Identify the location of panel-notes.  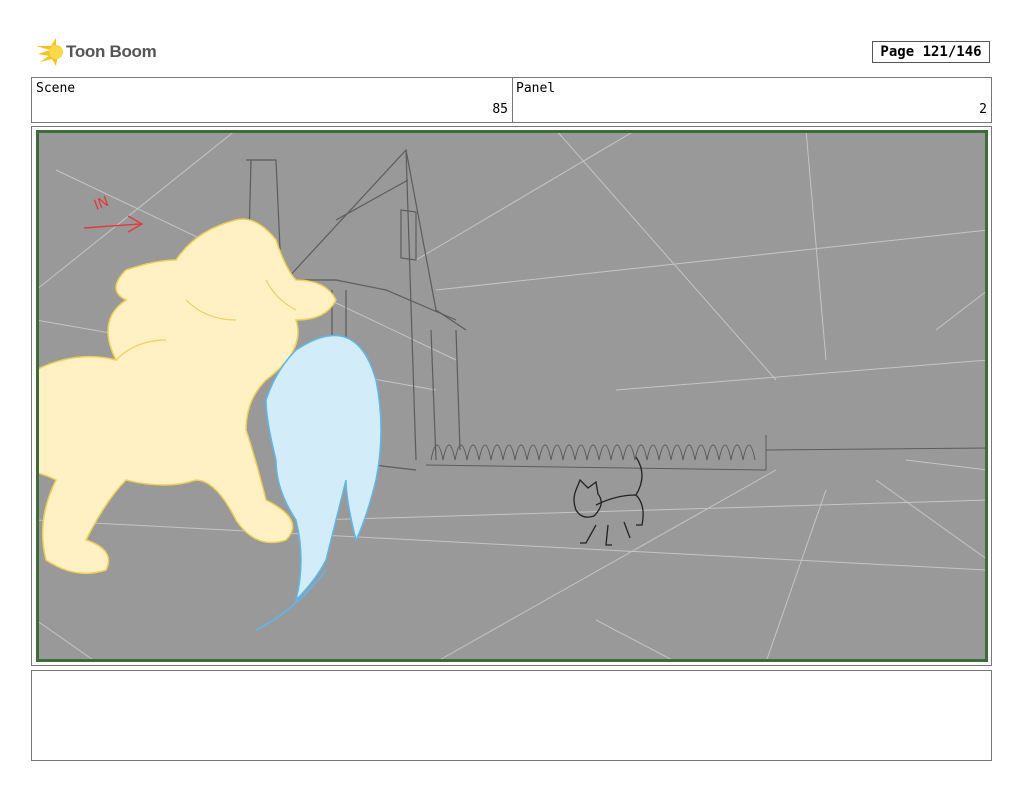
(511, 715).